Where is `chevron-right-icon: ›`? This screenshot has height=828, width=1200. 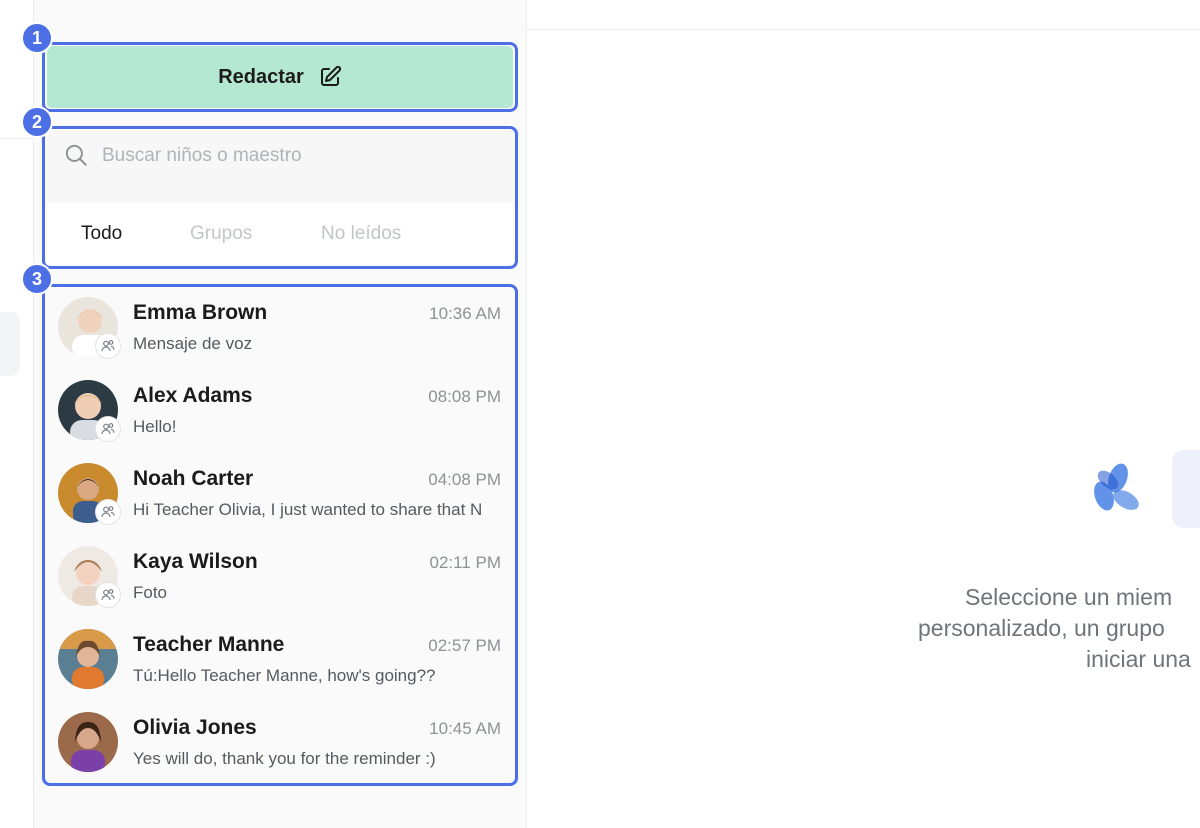
chevron-right-icon: › is located at coordinates (0, 89).